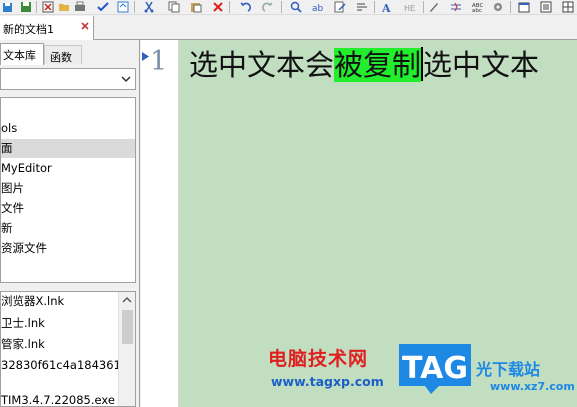 This screenshot has height=407, width=577. What do you see at coordinates (8, 7) in the screenshot?
I see `save-all-icon` at bounding box center [8, 7].